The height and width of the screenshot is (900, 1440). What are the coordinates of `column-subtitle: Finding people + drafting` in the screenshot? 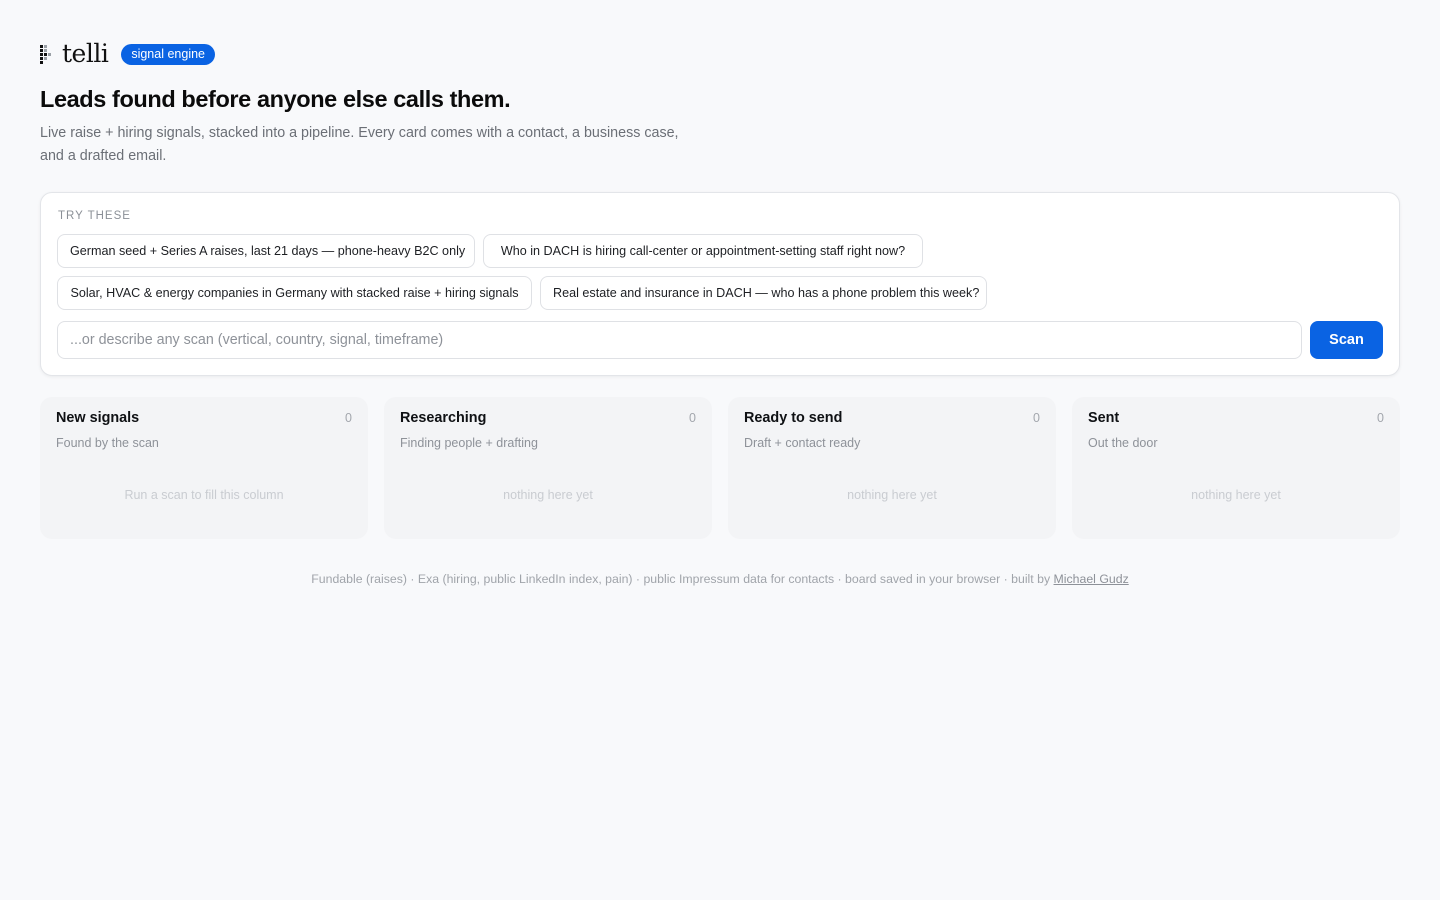 It's located at (469, 443).